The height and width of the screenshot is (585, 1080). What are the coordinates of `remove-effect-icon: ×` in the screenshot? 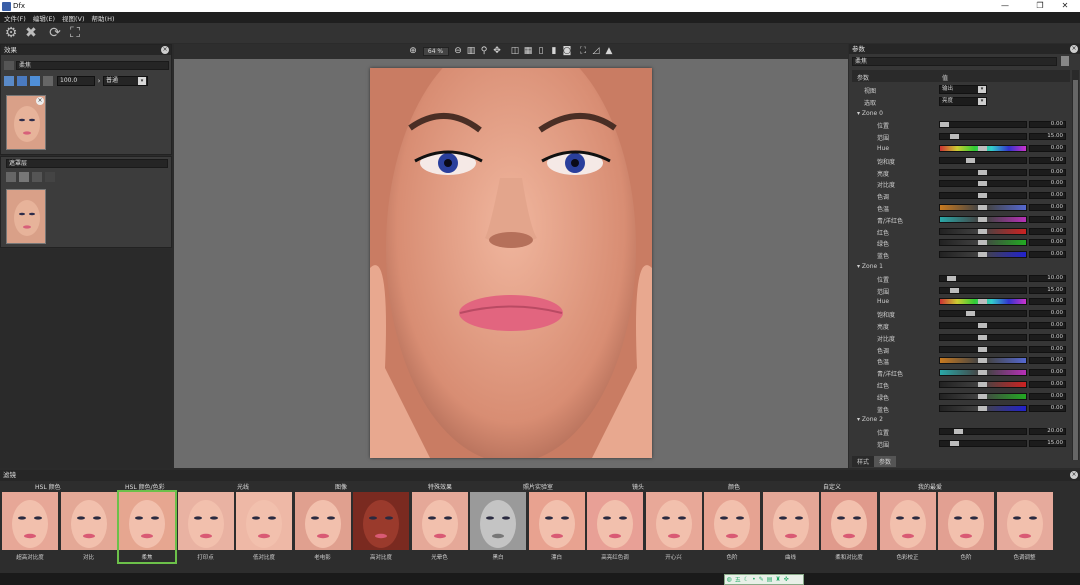 It's located at (40, 101).